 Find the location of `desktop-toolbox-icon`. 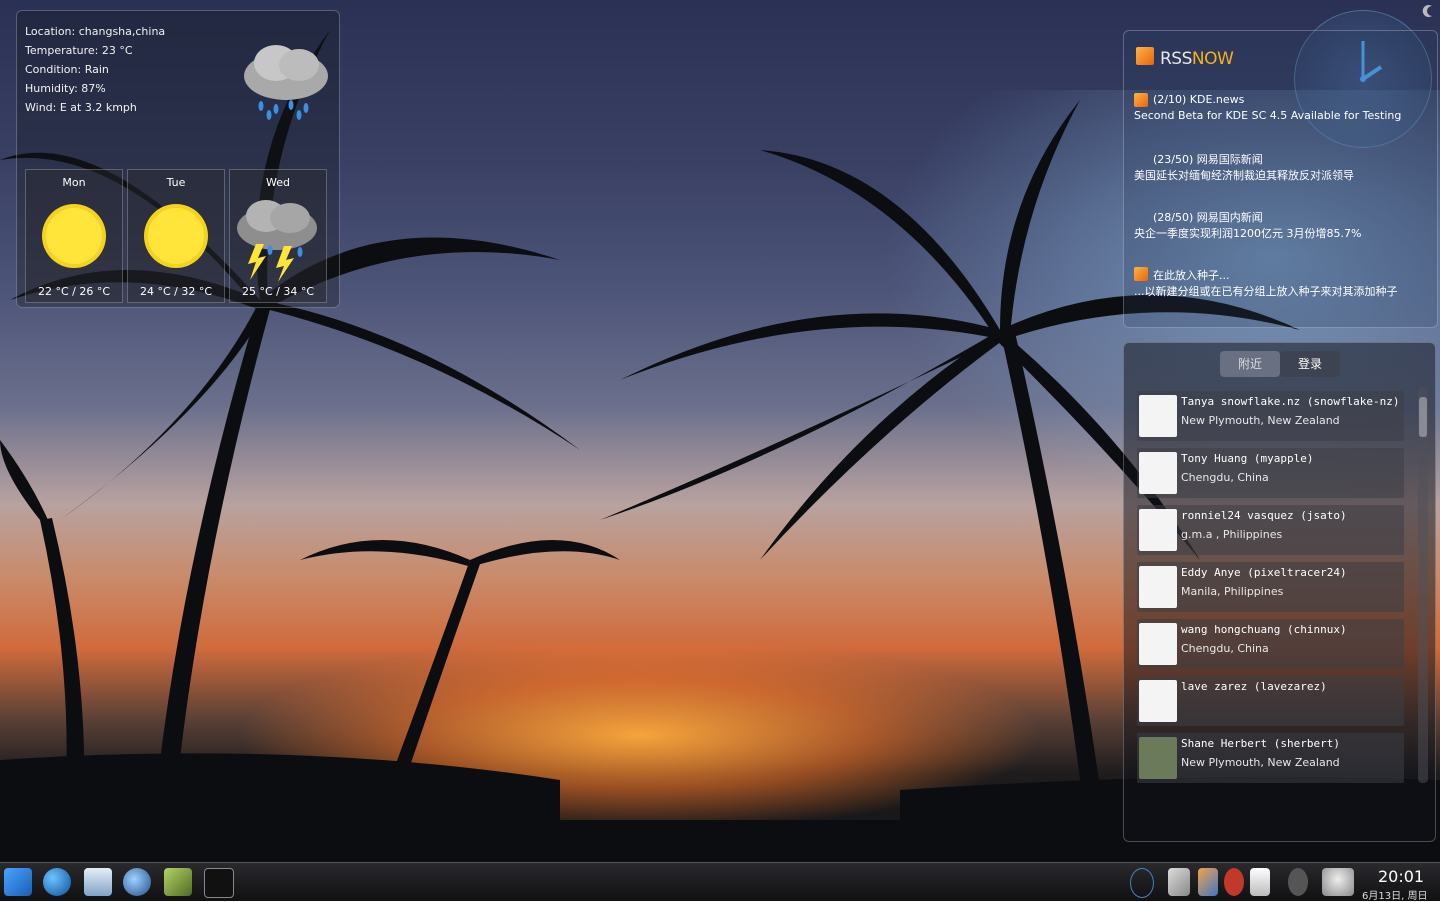

desktop-toolbox-icon is located at coordinates (1427, 11).